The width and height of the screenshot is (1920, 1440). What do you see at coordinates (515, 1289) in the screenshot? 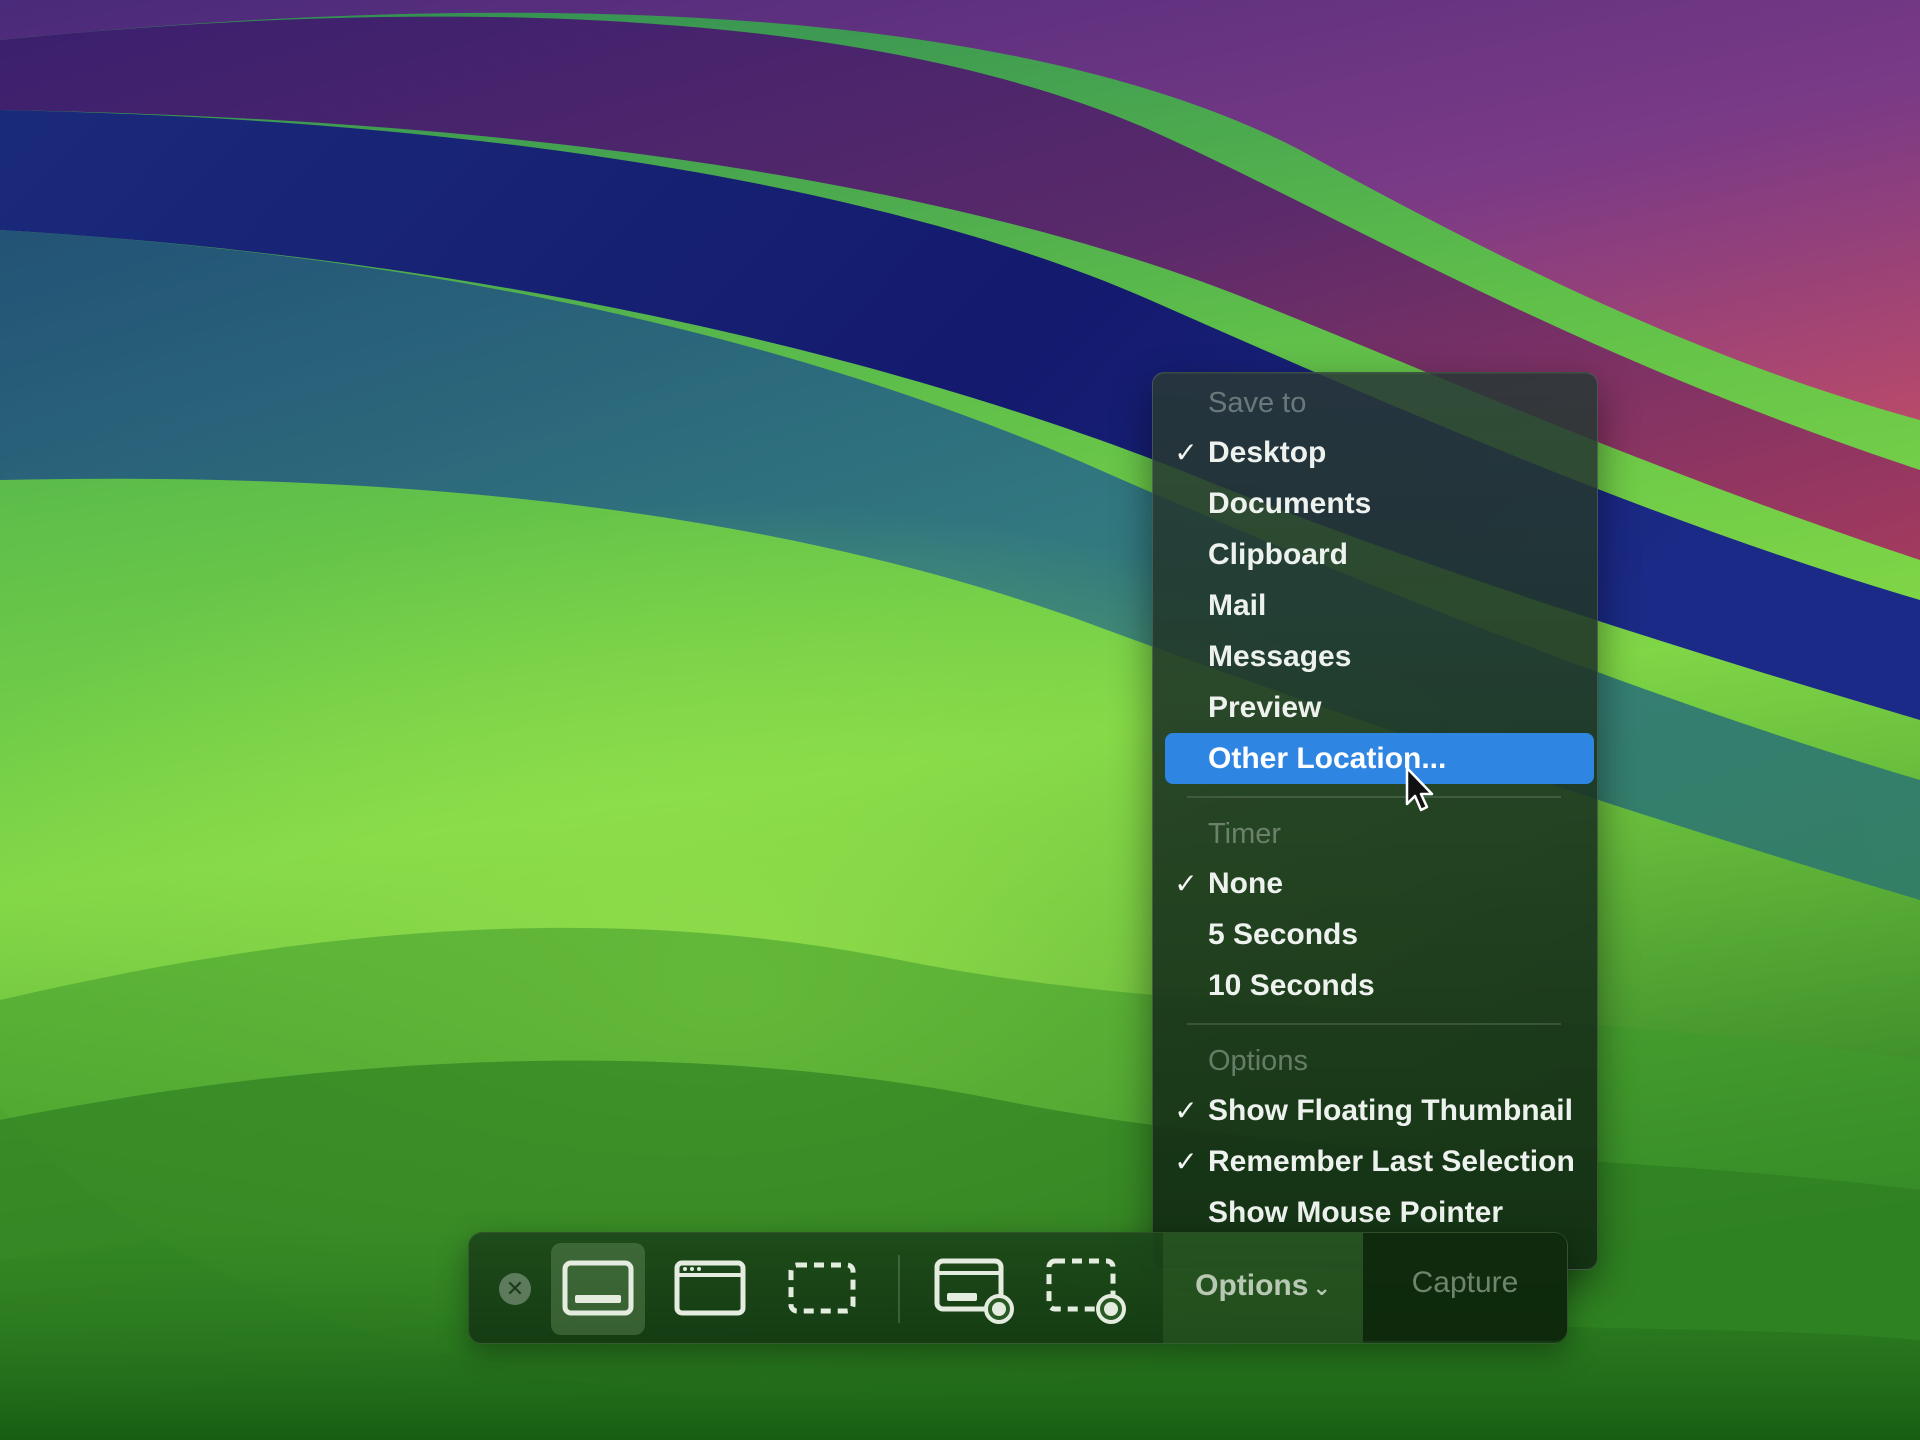
I see `close-icon: ✕` at bounding box center [515, 1289].